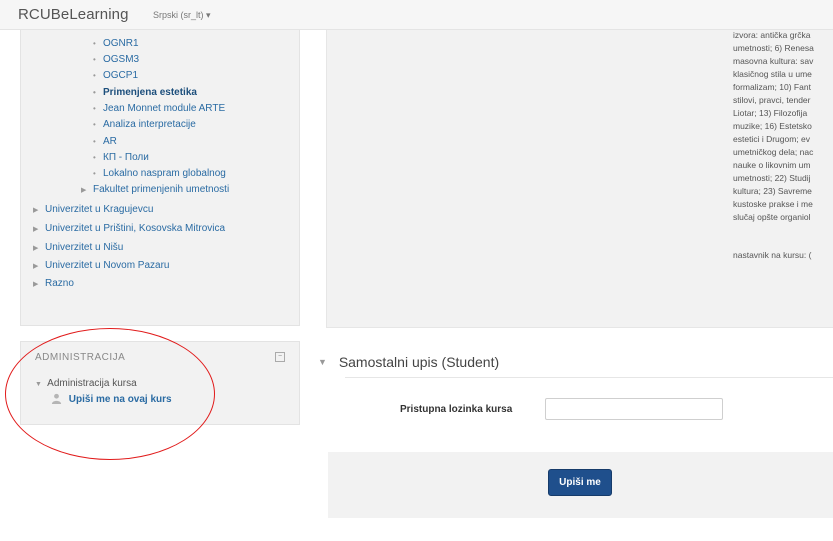 The image size is (833, 541). I want to click on tree-item: • Lokalno naspram globalnog, so click(159, 174).